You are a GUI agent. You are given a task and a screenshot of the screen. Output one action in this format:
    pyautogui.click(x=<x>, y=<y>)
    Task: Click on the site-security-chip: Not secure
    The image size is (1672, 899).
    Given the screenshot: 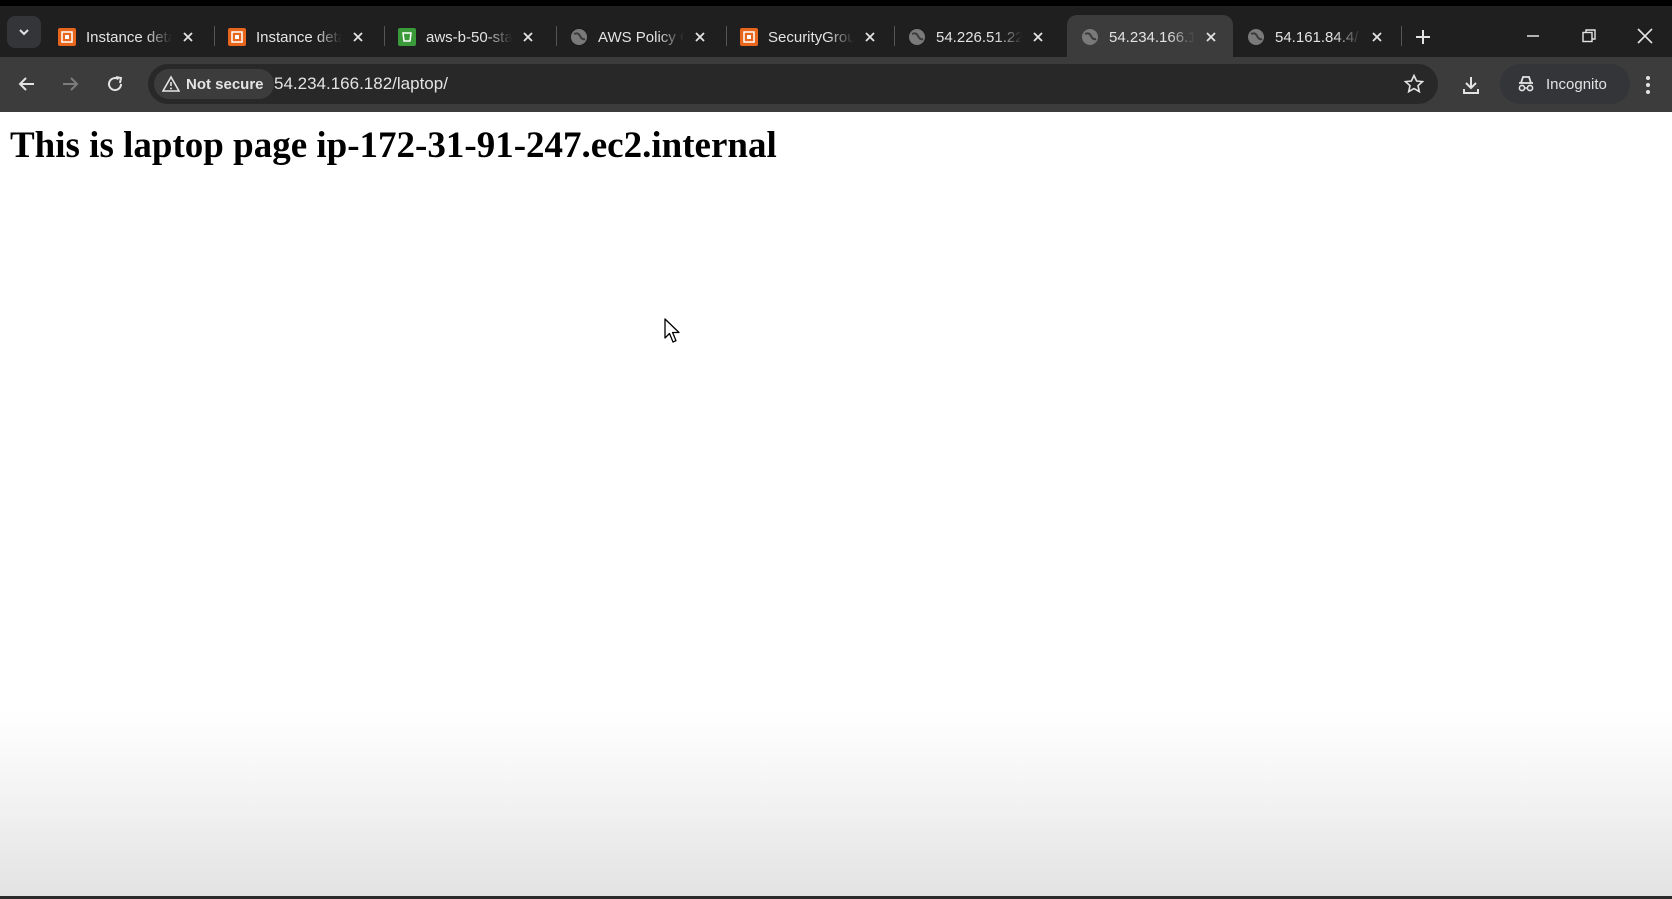 What is the action you would take?
    pyautogui.click(x=214, y=84)
    